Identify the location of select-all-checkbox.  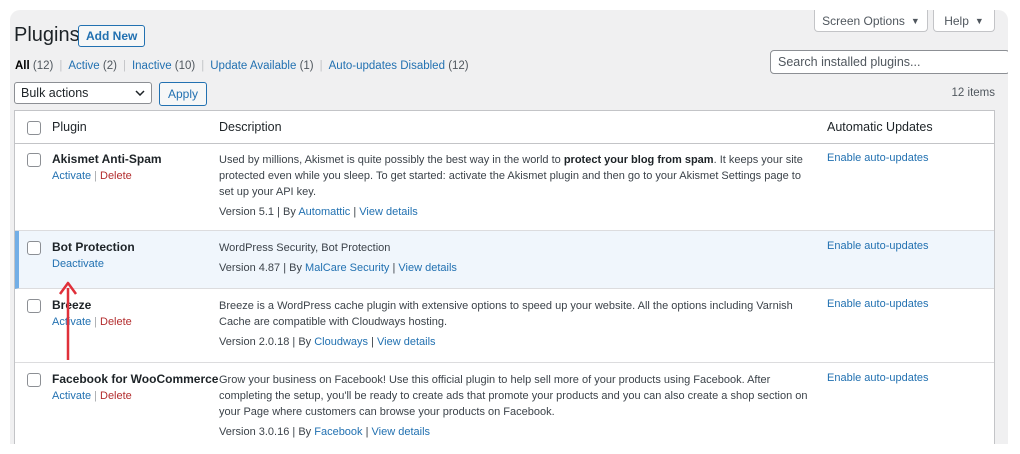
(34, 128).